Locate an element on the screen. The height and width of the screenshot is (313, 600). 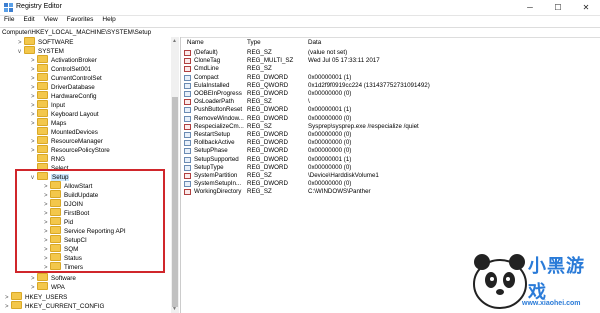
tree-item-wpa: > WPA is located at coordinates (48, 287).